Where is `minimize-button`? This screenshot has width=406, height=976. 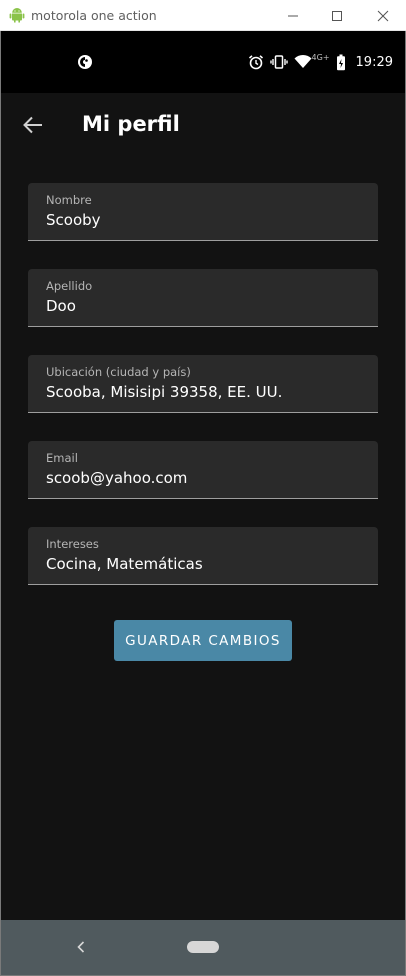
minimize-button is located at coordinates (293, 15).